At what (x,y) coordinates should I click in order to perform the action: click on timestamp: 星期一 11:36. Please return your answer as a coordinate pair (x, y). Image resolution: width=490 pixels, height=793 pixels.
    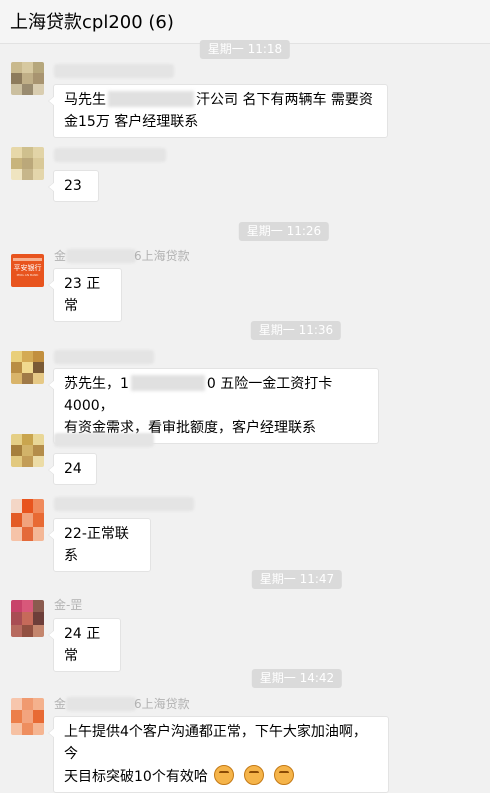
    Looking at the image, I should click on (296, 330).